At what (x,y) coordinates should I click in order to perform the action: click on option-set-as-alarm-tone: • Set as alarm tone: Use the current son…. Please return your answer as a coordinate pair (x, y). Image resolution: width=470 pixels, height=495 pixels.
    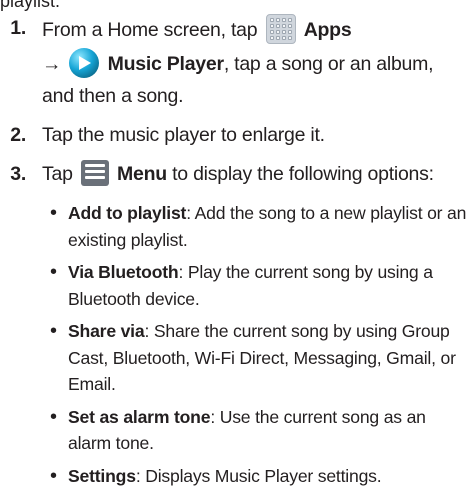
    Looking at the image, I should click on (235, 430).